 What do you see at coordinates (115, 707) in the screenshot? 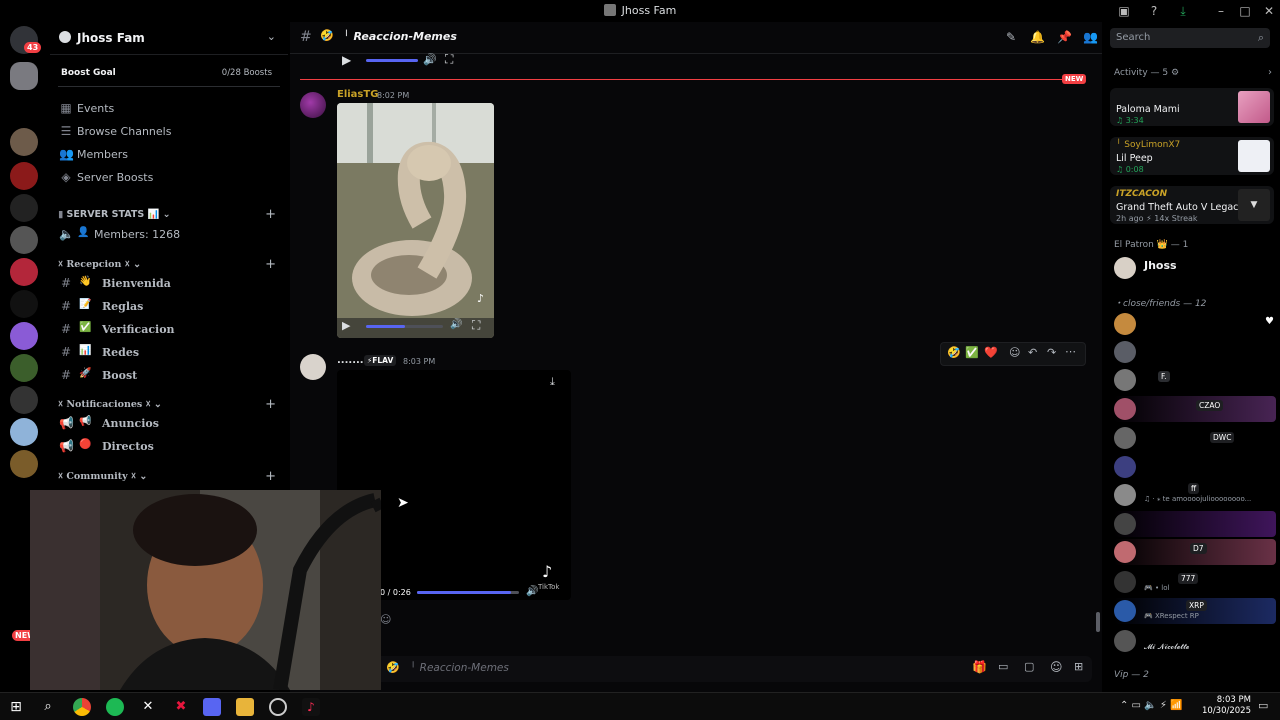
I see `spotify-icon` at bounding box center [115, 707].